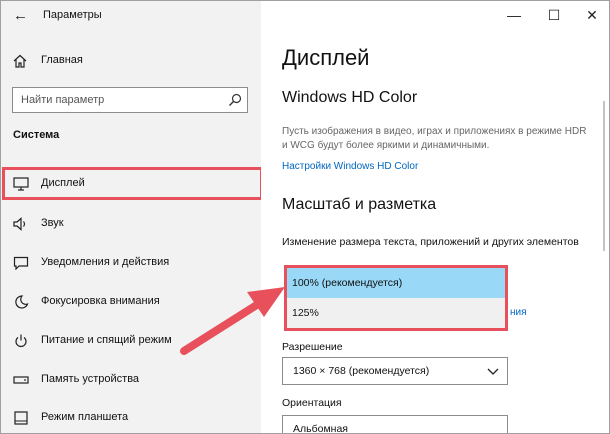 Image resolution: width=610 pixels, height=434 pixels. Describe the element at coordinates (100, 301) in the screenshot. I see `sidebar-item-label: Фокусировка внимания` at that location.